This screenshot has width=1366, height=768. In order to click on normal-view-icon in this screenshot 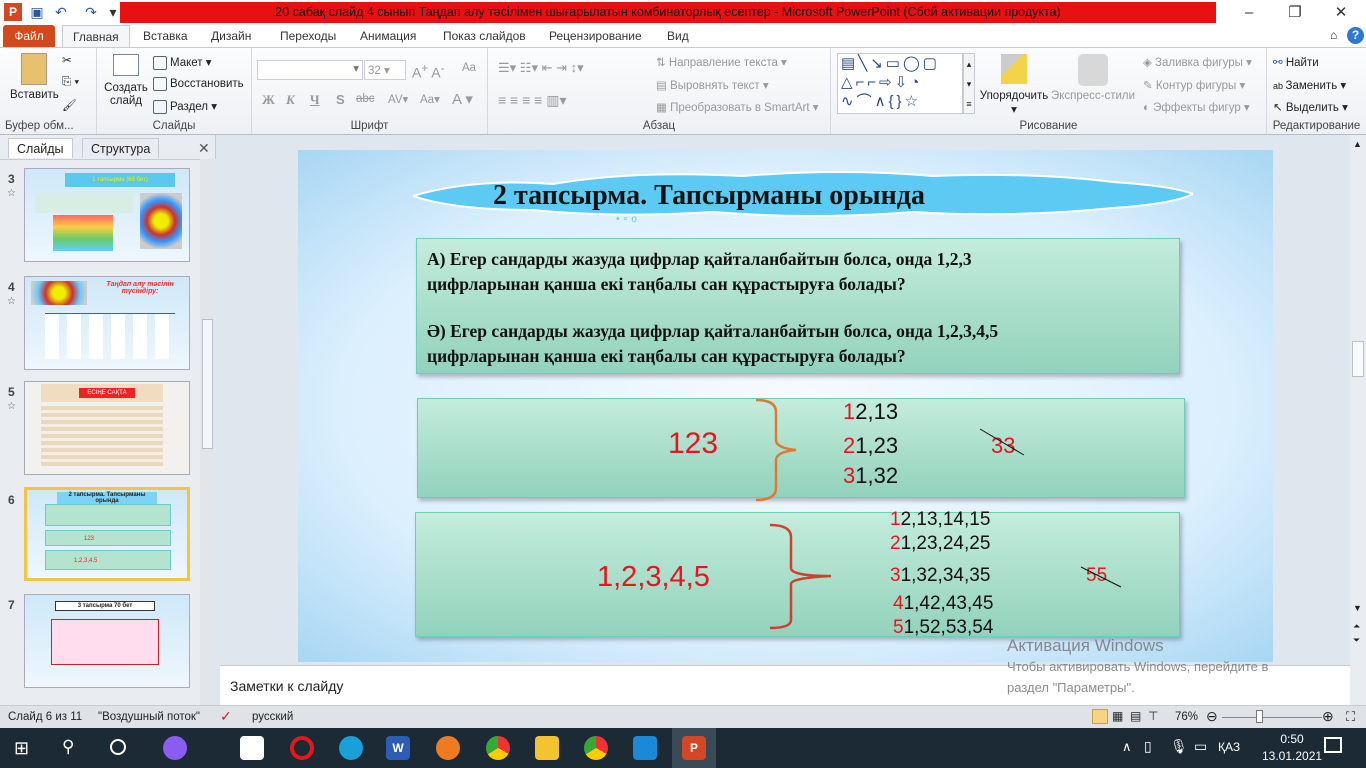, I will do `click(1100, 716)`.